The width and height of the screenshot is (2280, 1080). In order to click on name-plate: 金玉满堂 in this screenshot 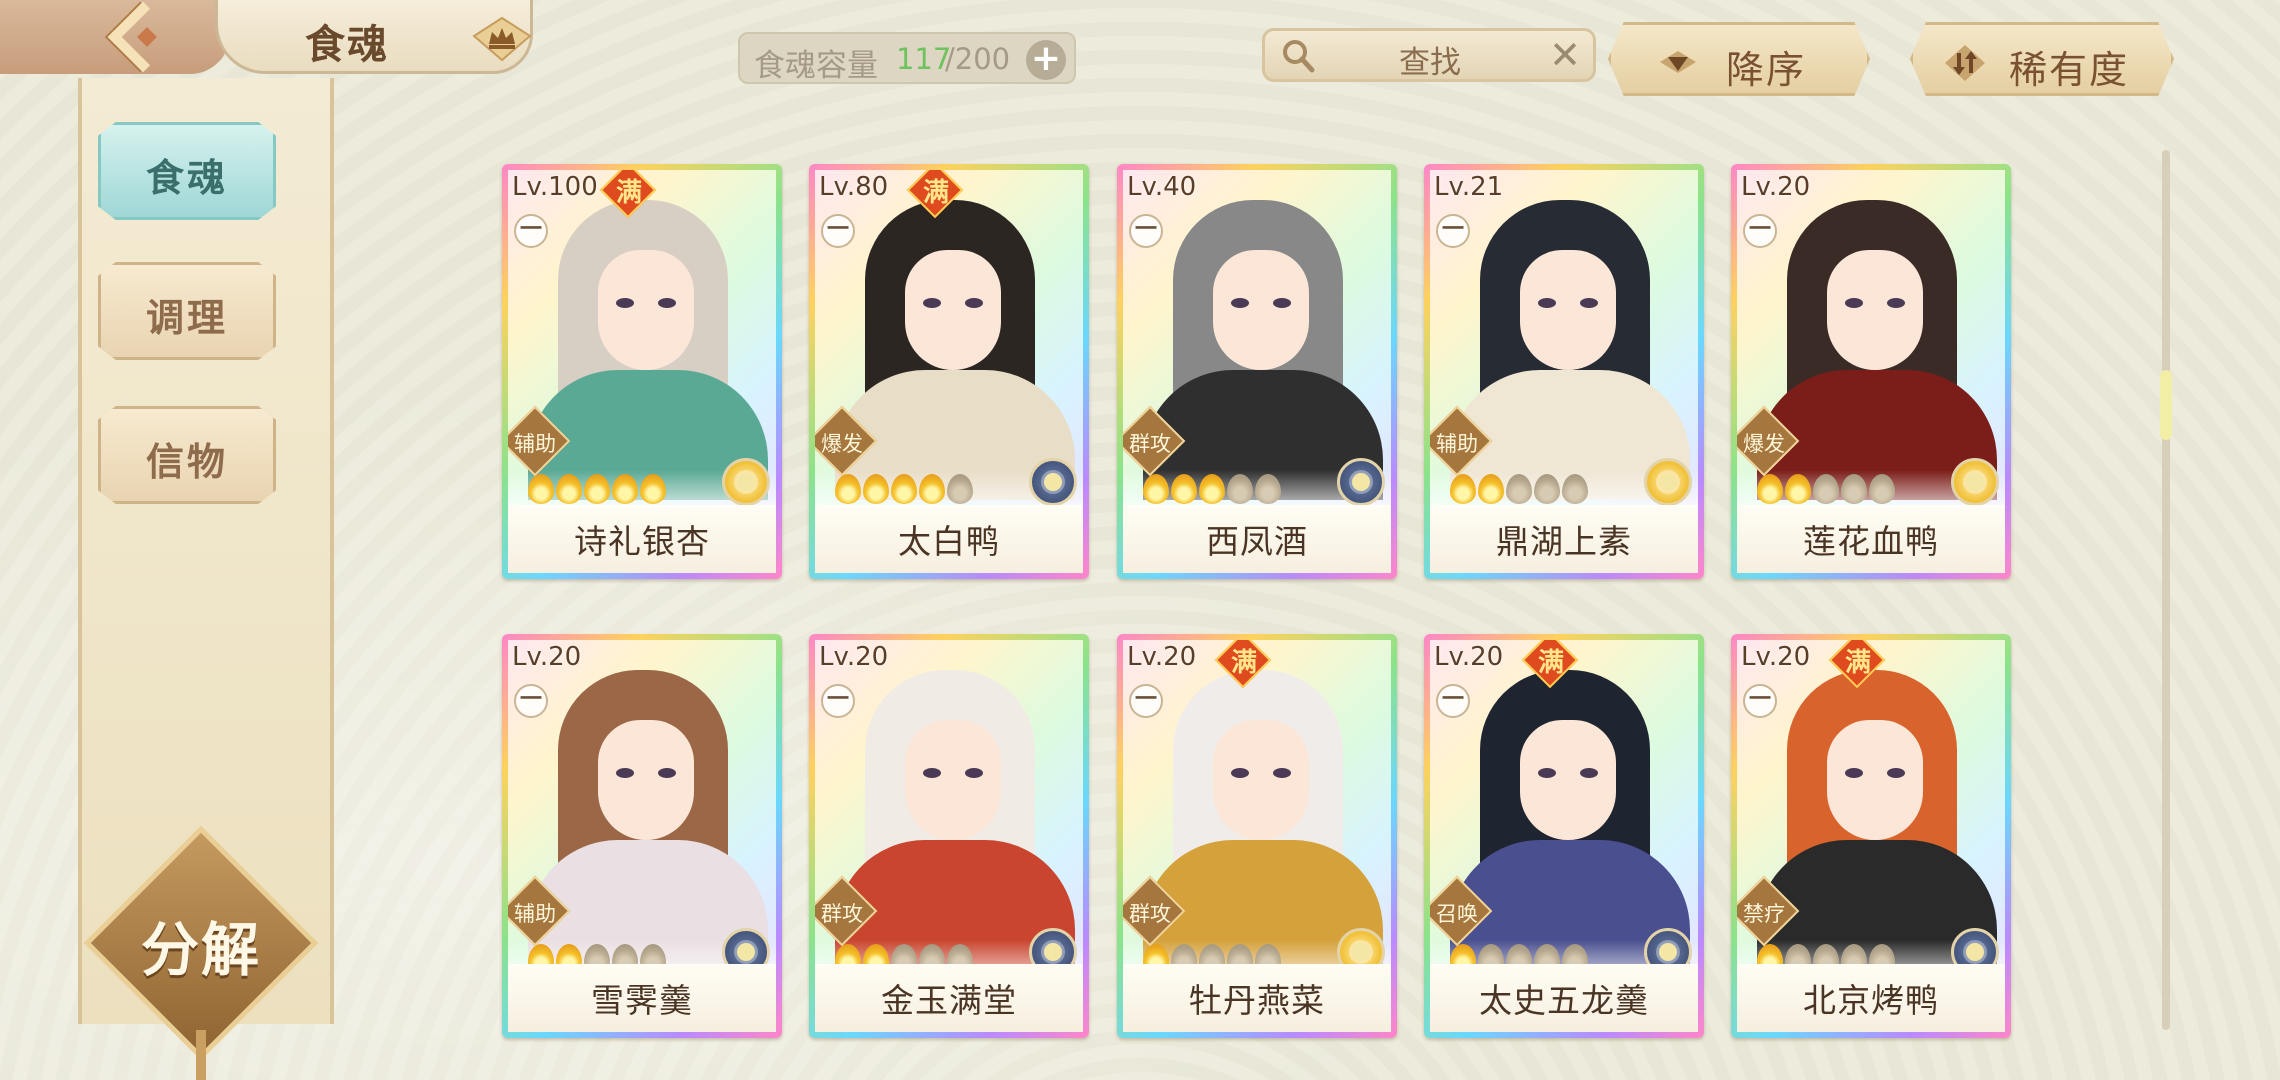, I will do `click(949, 998)`.